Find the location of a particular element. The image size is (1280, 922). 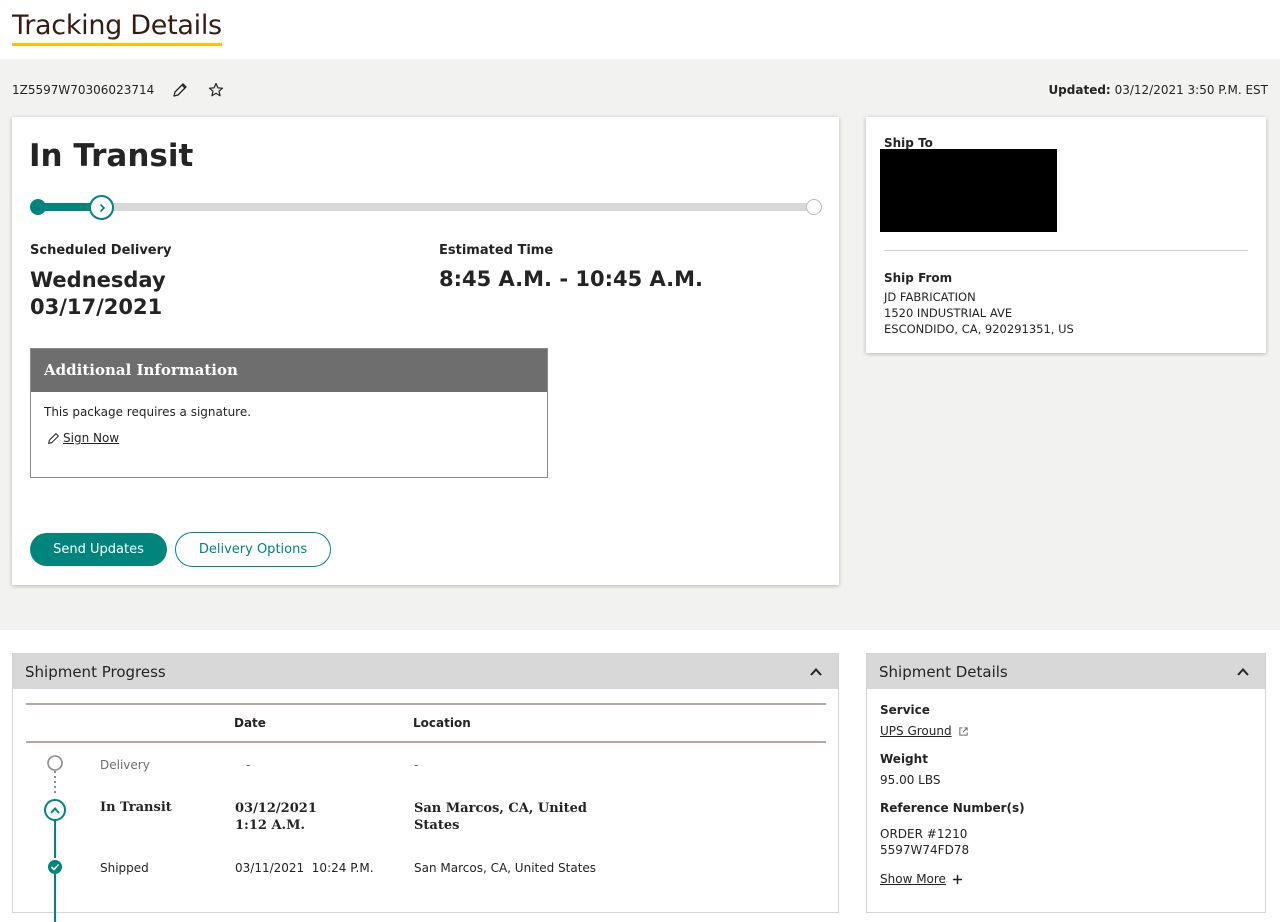

shipment-progress-header: Shipment Progress is located at coordinates (425, 671).